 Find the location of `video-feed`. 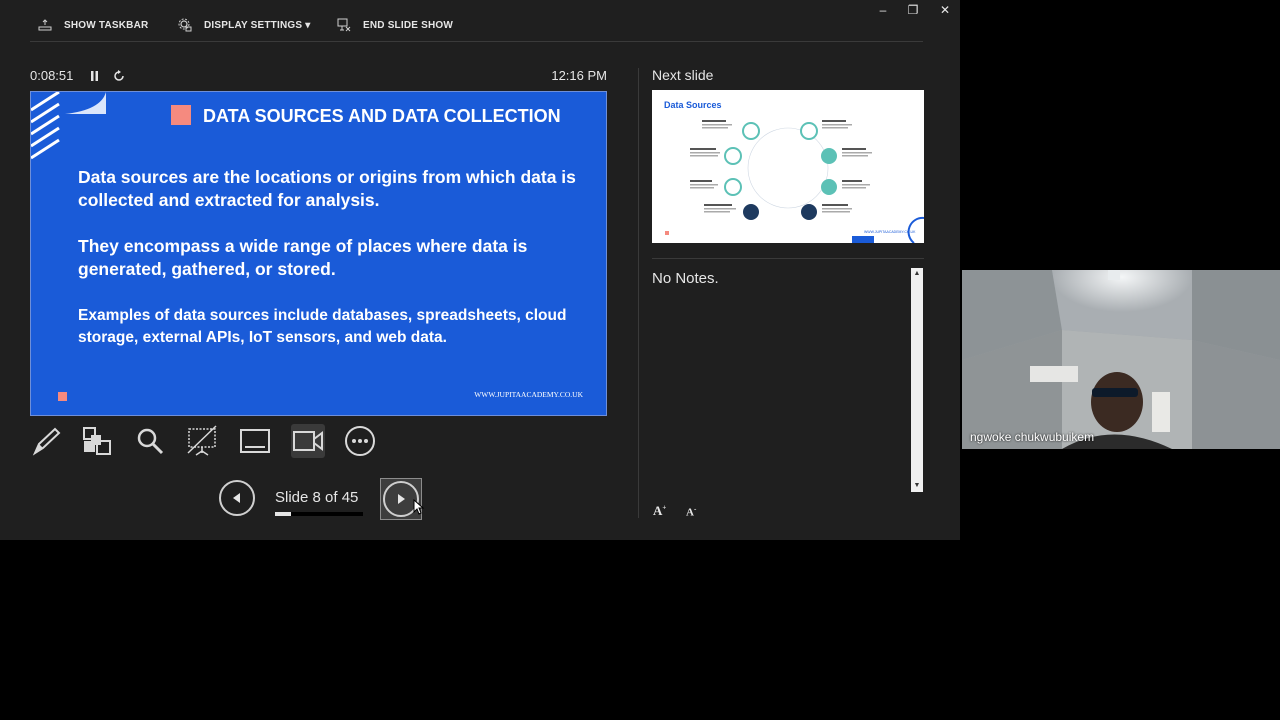

video-feed is located at coordinates (1121, 359).